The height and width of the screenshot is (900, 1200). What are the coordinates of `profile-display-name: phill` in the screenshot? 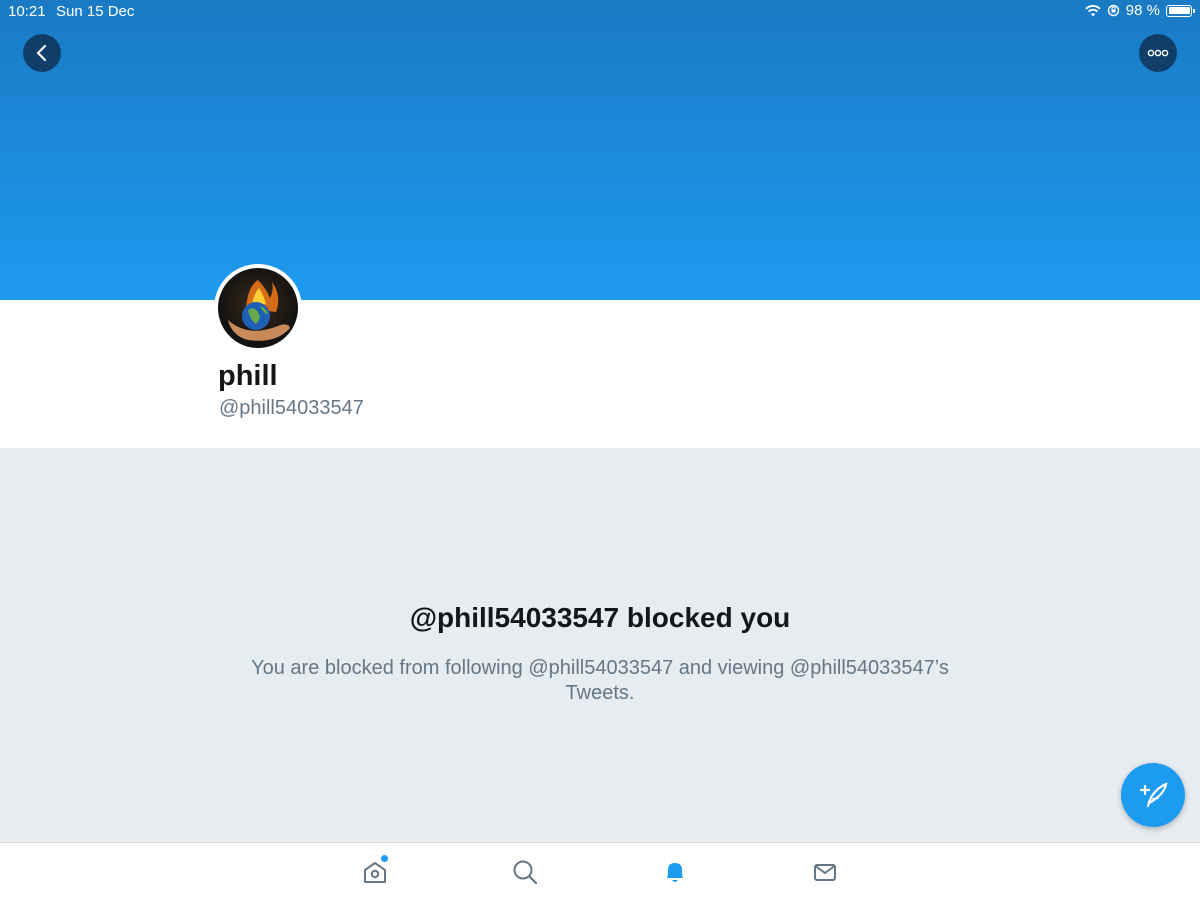 It's located at (248, 376).